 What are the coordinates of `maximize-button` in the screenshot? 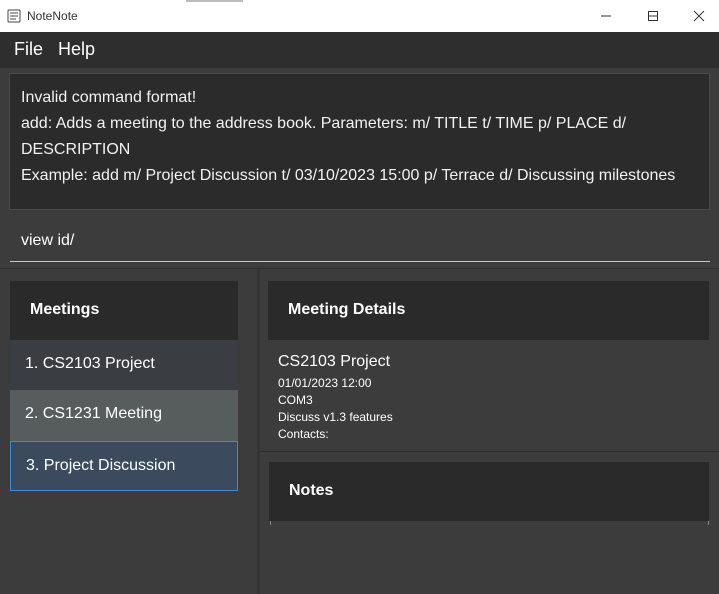 It's located at (653, 16).